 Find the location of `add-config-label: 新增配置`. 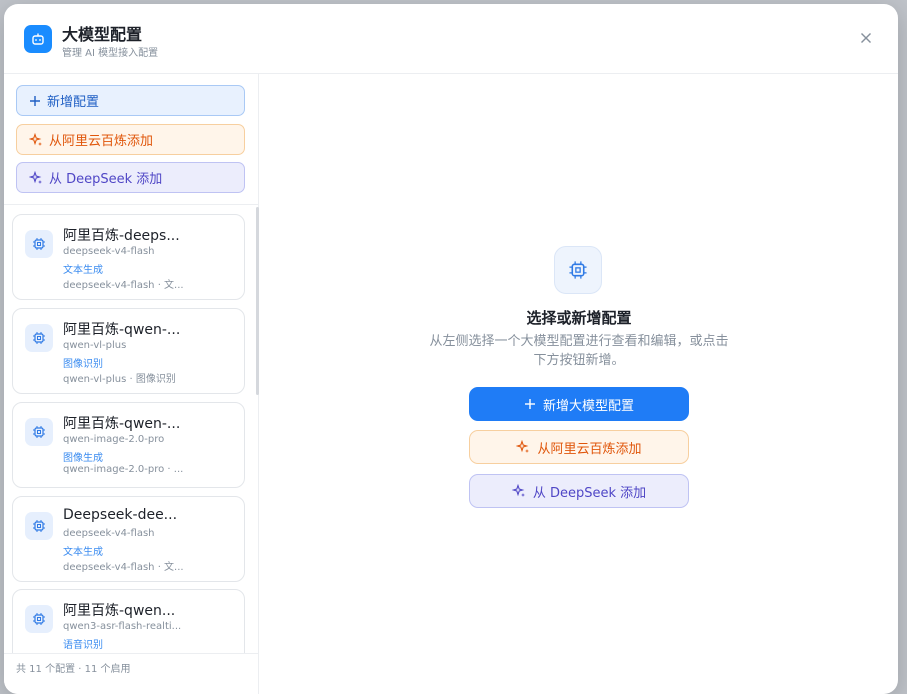

add-config-label: 新增配置 is located at coordinates (73, 102).